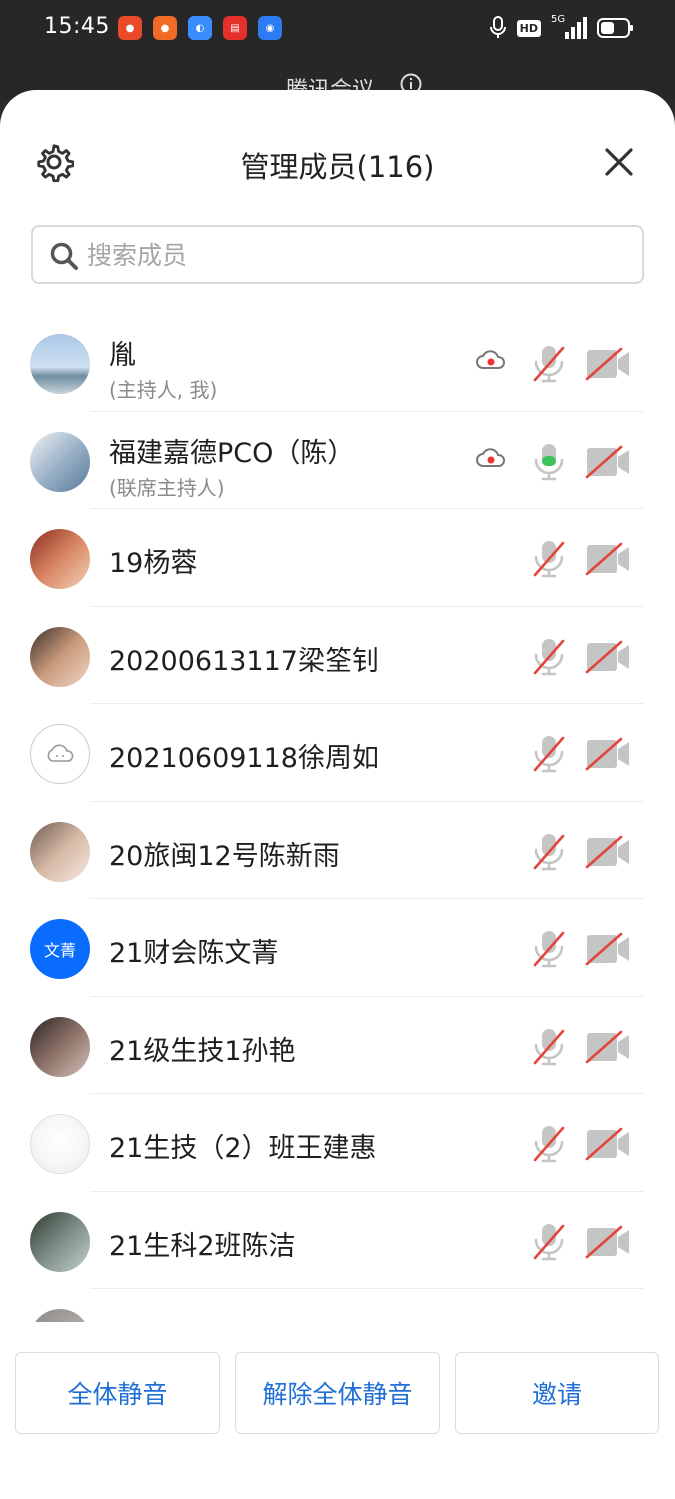 This screenshot has height=1499, width=675. I want to click on member-name: 福建嘉德PCO（陈）, so click(232, 453).